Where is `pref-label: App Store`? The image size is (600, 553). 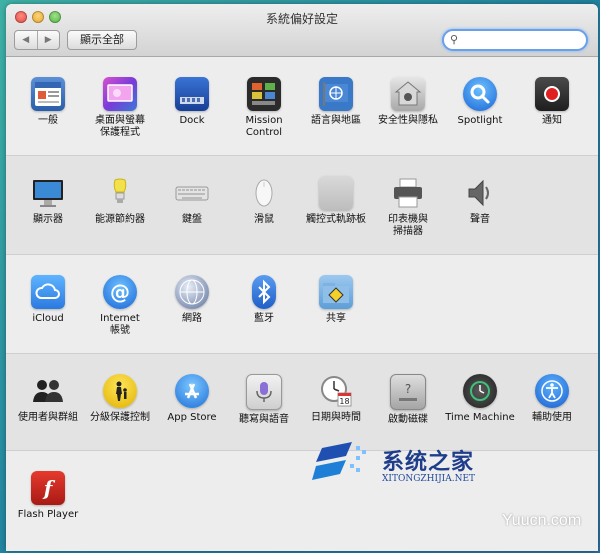
pref-label: App Store is located at coordinates (192, 417).